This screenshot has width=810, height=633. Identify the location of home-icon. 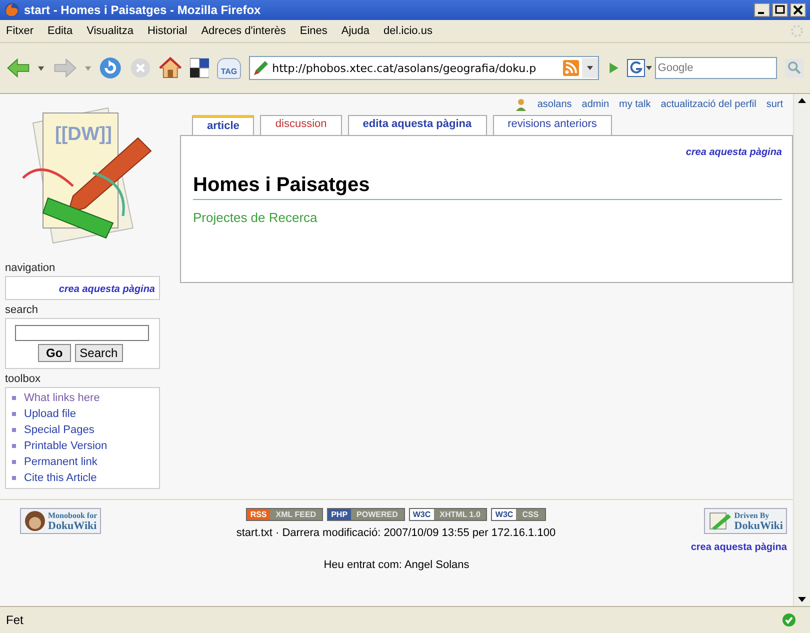
(170, 68).